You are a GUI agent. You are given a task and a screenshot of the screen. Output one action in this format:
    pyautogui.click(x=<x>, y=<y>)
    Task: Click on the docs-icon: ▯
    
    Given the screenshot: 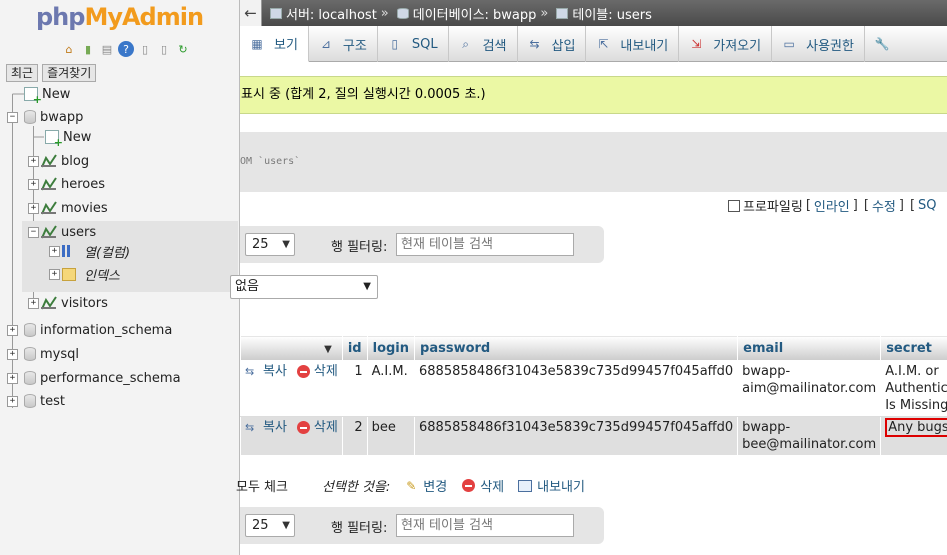 What is the action you would take?
    pyautogui.click(x=145, y=49)
    